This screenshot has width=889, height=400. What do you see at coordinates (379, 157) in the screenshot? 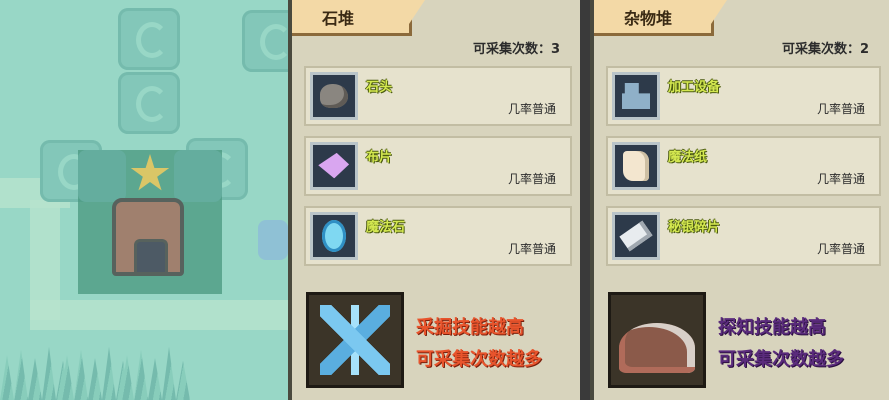
I see `item-name: 布片` at bounding box center [379, 157].